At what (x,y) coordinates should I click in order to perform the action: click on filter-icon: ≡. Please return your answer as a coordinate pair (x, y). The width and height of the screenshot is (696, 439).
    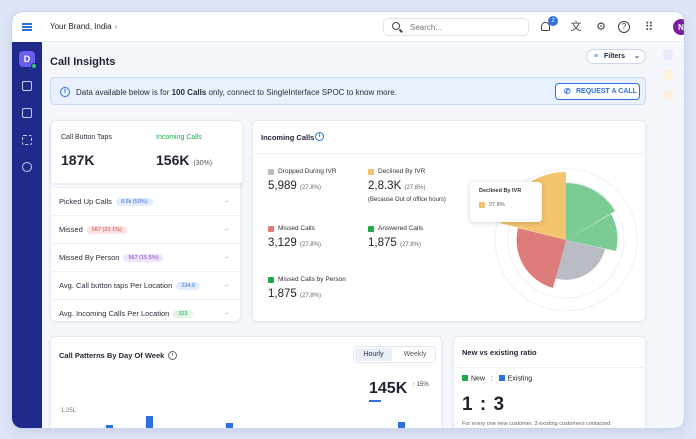
    Looking at the image, I should click on (596, 56).